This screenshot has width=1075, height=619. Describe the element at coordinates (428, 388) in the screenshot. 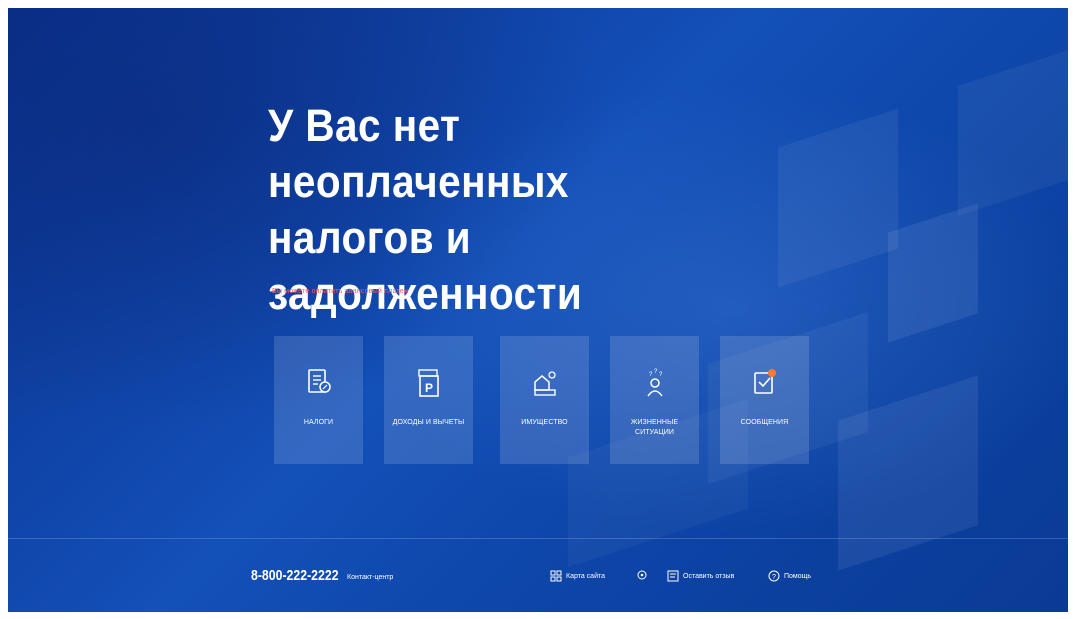

I see `svg-text: P` at that location.